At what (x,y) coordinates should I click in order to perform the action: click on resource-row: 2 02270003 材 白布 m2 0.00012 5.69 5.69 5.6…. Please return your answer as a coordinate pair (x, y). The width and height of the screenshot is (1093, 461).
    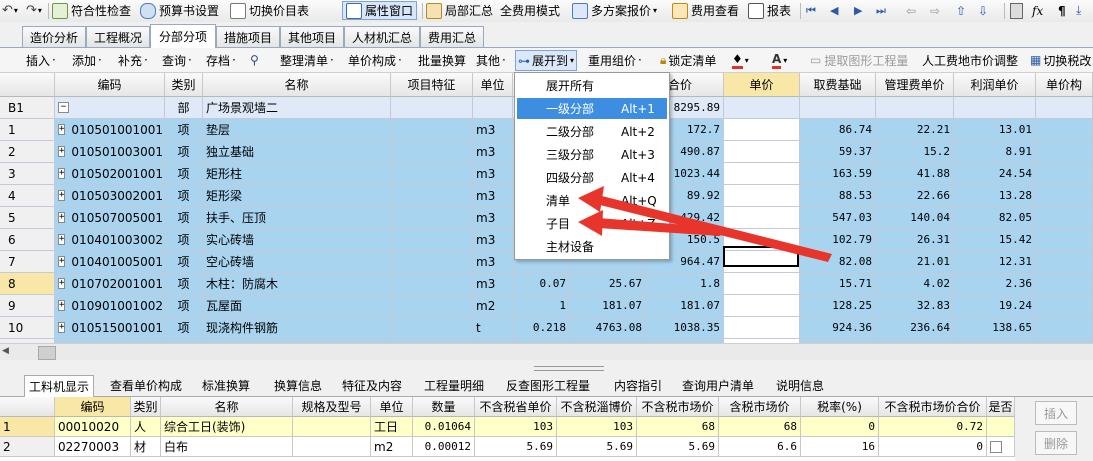
    Looking at the image, I should click on (507, 447).